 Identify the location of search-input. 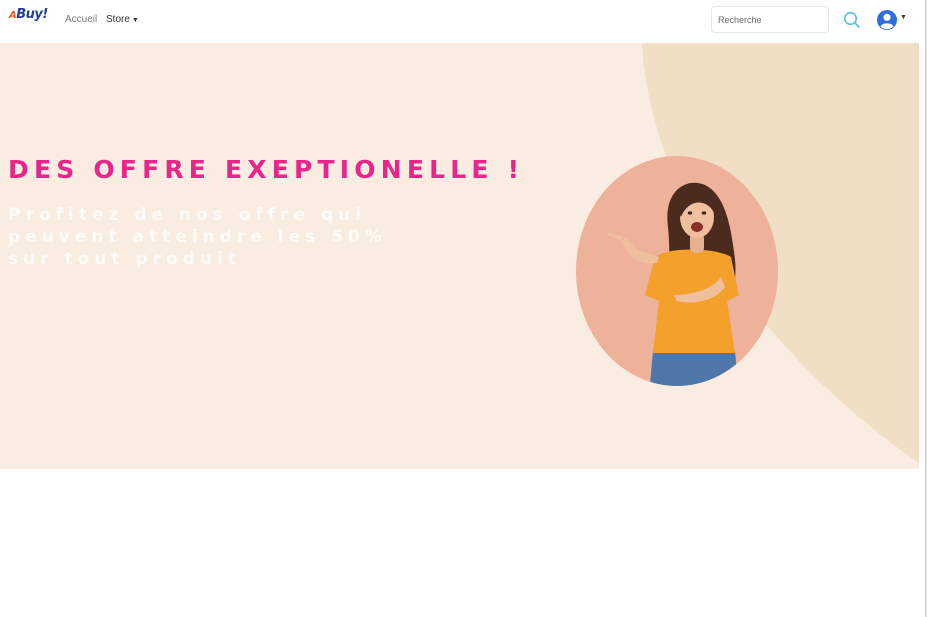
(770, 19).